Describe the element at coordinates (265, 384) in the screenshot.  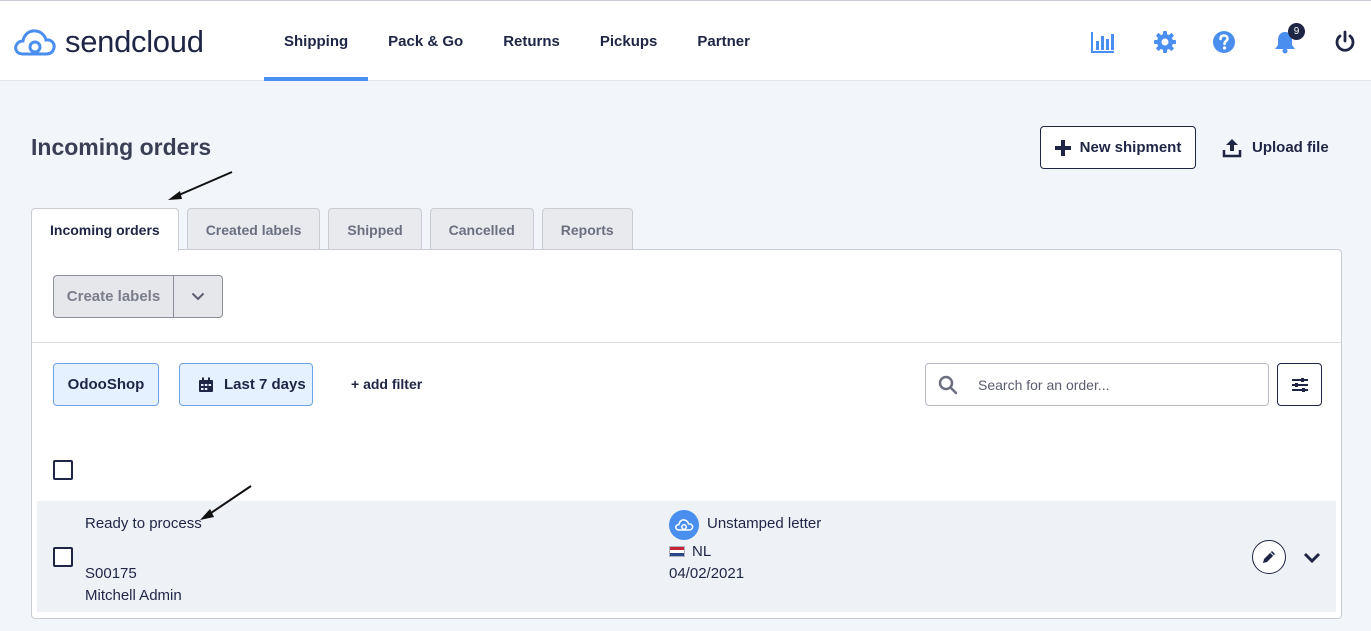
I see `date-filter-label: Last 7 days` at that location.